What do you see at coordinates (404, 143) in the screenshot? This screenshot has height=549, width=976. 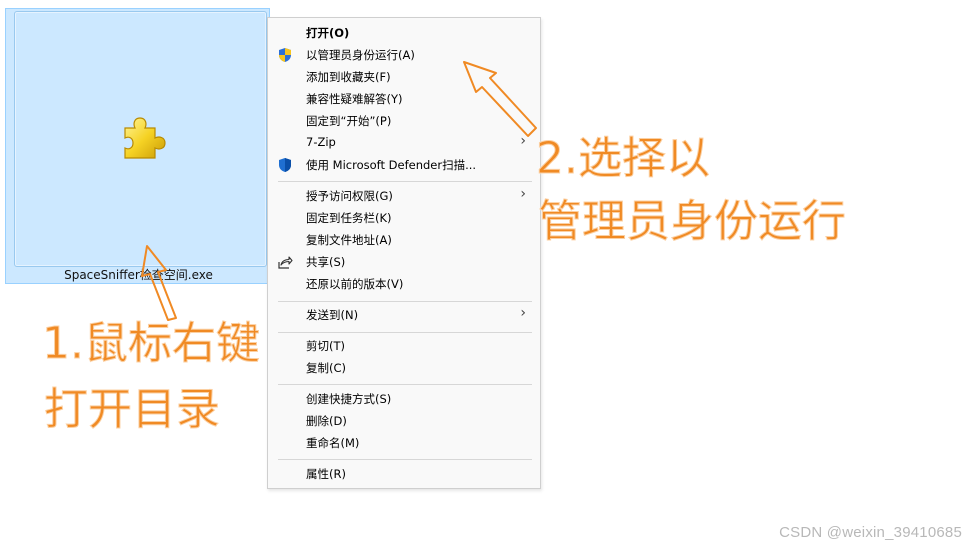 I see `menu-item-7zip: 7-Zip ›` at bounding box center [404, 143].